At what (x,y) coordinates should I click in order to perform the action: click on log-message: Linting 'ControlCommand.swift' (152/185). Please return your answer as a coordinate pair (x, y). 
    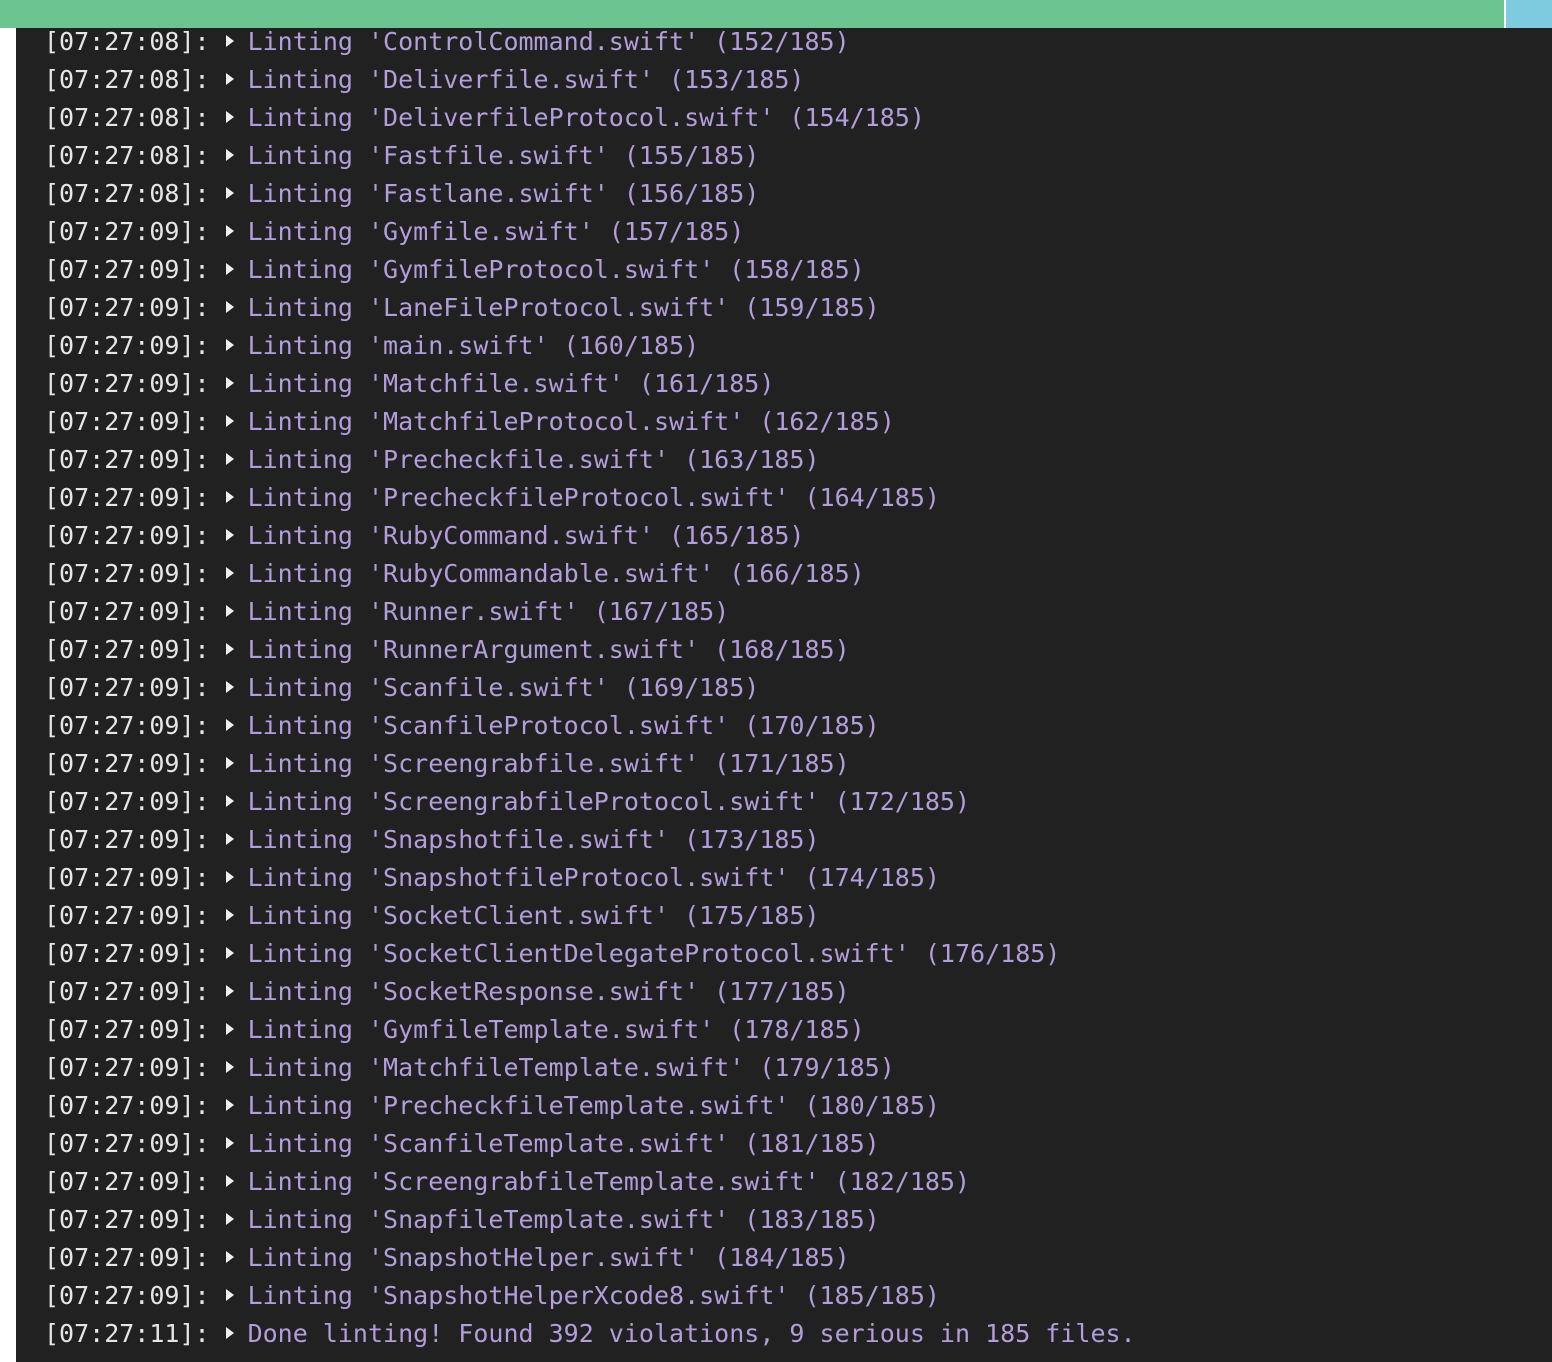
    Looking at the image, I should click on (548, 42).